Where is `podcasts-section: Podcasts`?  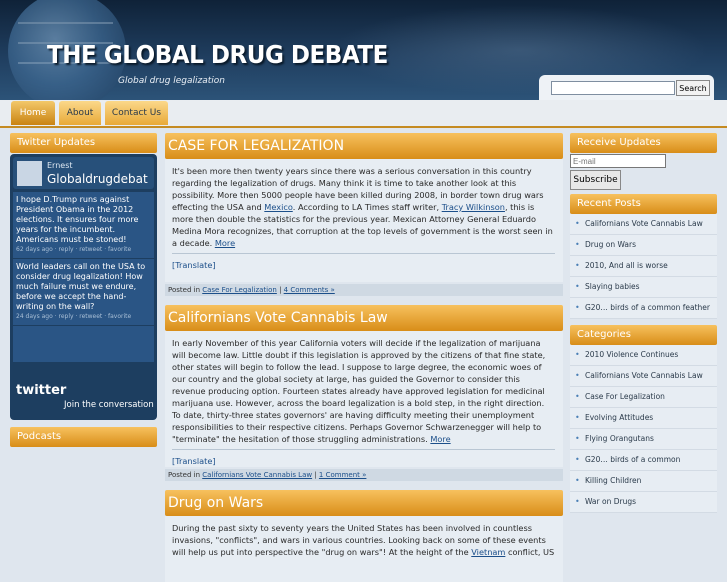
podcasts-section: Podcasts is located at coordinates (83, 437).